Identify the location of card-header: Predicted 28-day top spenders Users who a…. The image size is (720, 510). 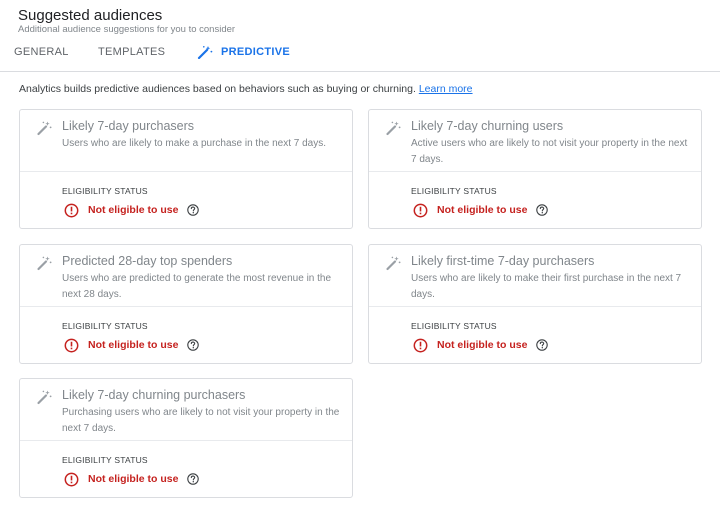
(186, 276).